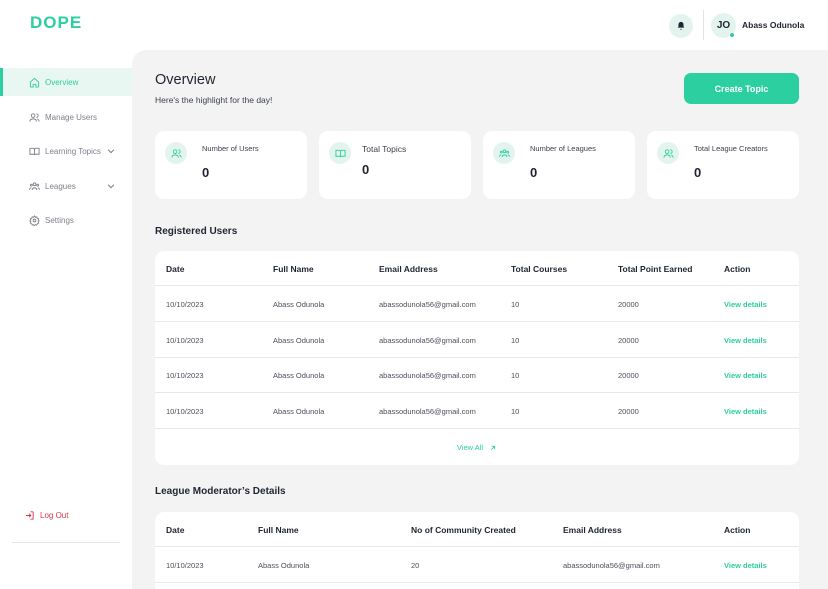 Image resolution: width=828 pixels, height=589 pixels. What do you see at coordinates (54, 515) in the screenshot?
I see `logout-label: Log Out` at bounding box center [54, 515].